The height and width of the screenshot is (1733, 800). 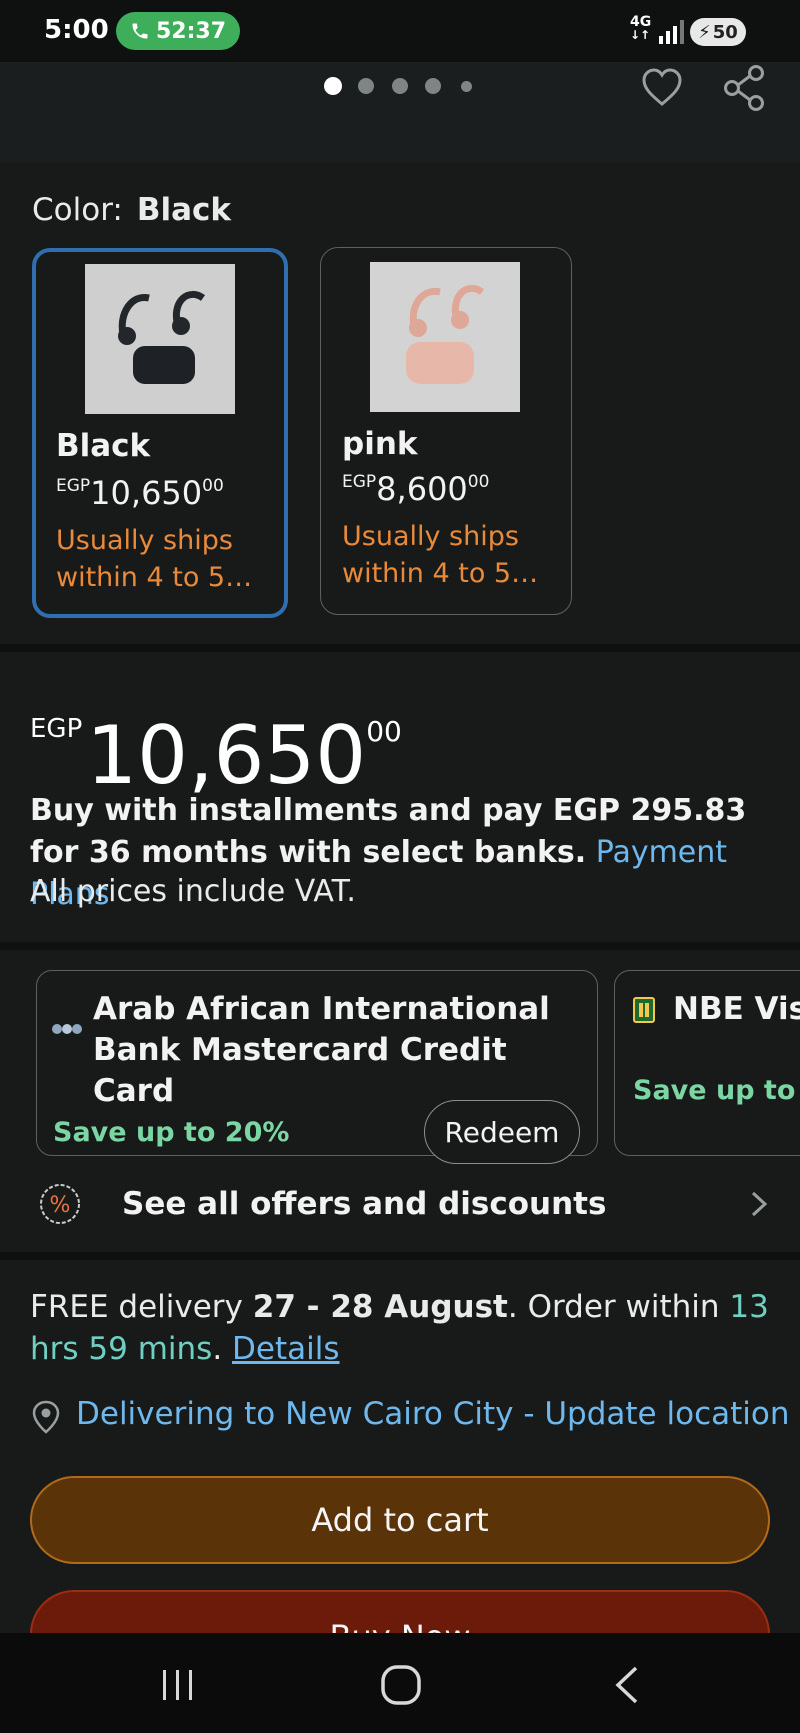 What do you see at coordinates (46, 1417) in the screenshot?
I see `location-pin-icon` at bounding box center [46, 1417].